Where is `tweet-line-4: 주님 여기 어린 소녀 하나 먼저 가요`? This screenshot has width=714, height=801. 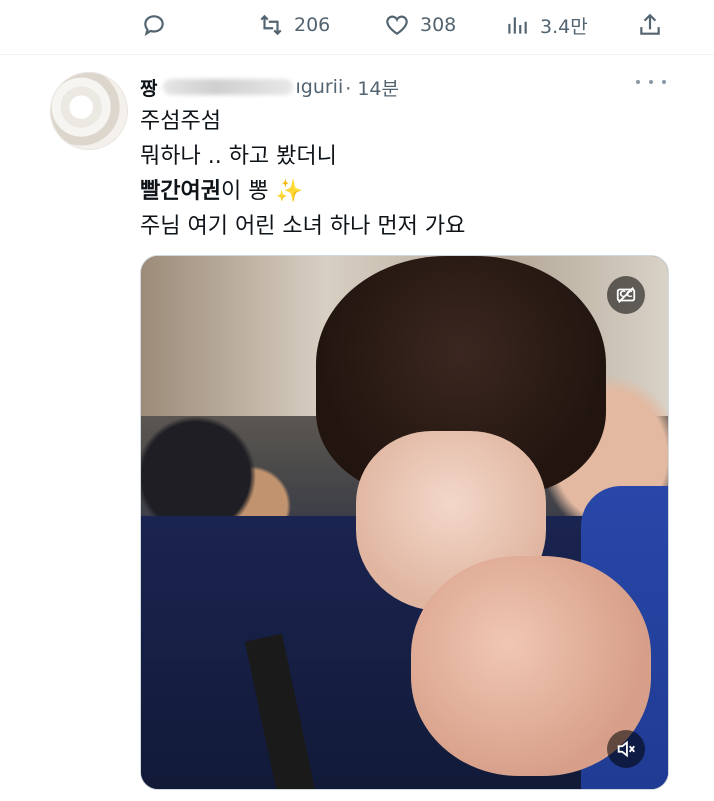
tweet-line-4: 주님 여기 어린 소녀 하나 먼저 가요 is located at coordinates (303, 226).